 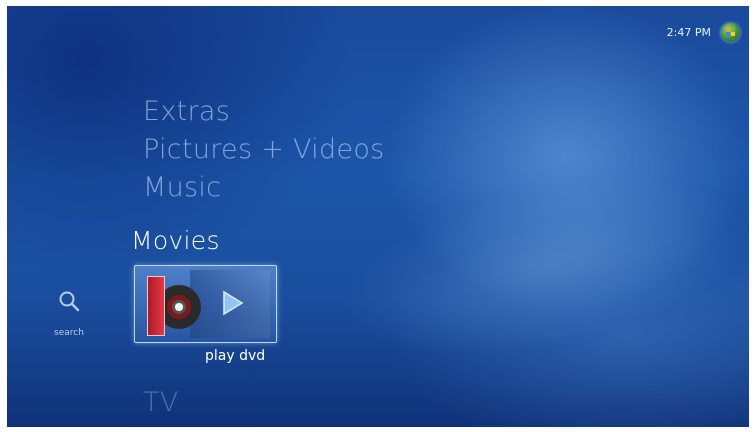 I want to click on menu-item-extras: Extras, so click(x=186, y=111).